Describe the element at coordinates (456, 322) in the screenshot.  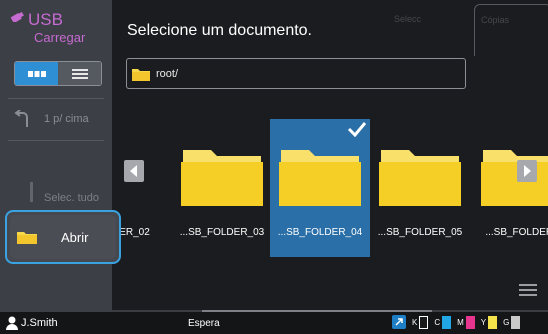
I see `toner-levels: K C M Y G` at that location.